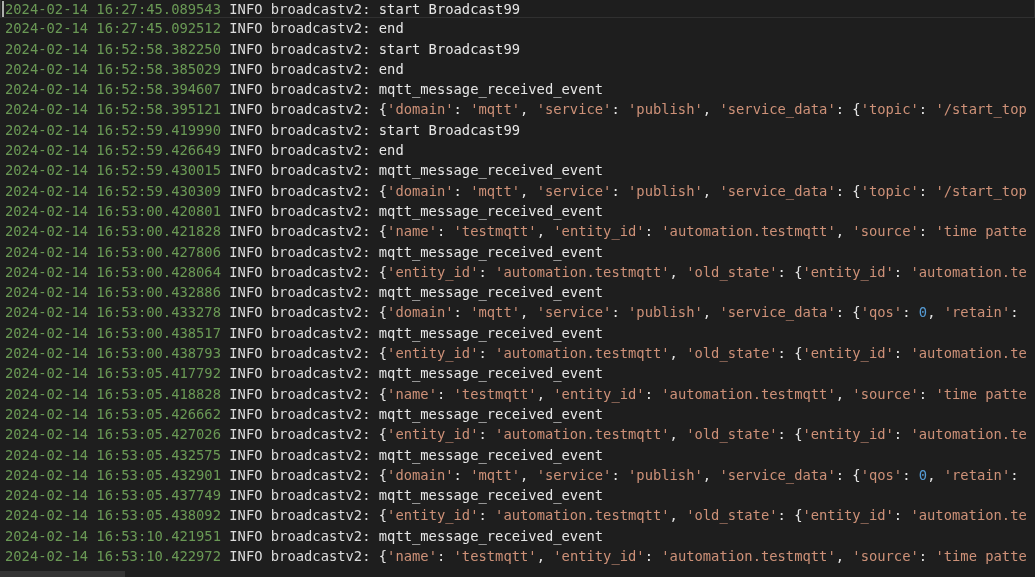 This screenshot has height=577, width=1035. Describe the element at coordinates (113, 374) in the screenshot. I see `log-timestamp: 2024-02-14 16:53:05.417792` at that location.